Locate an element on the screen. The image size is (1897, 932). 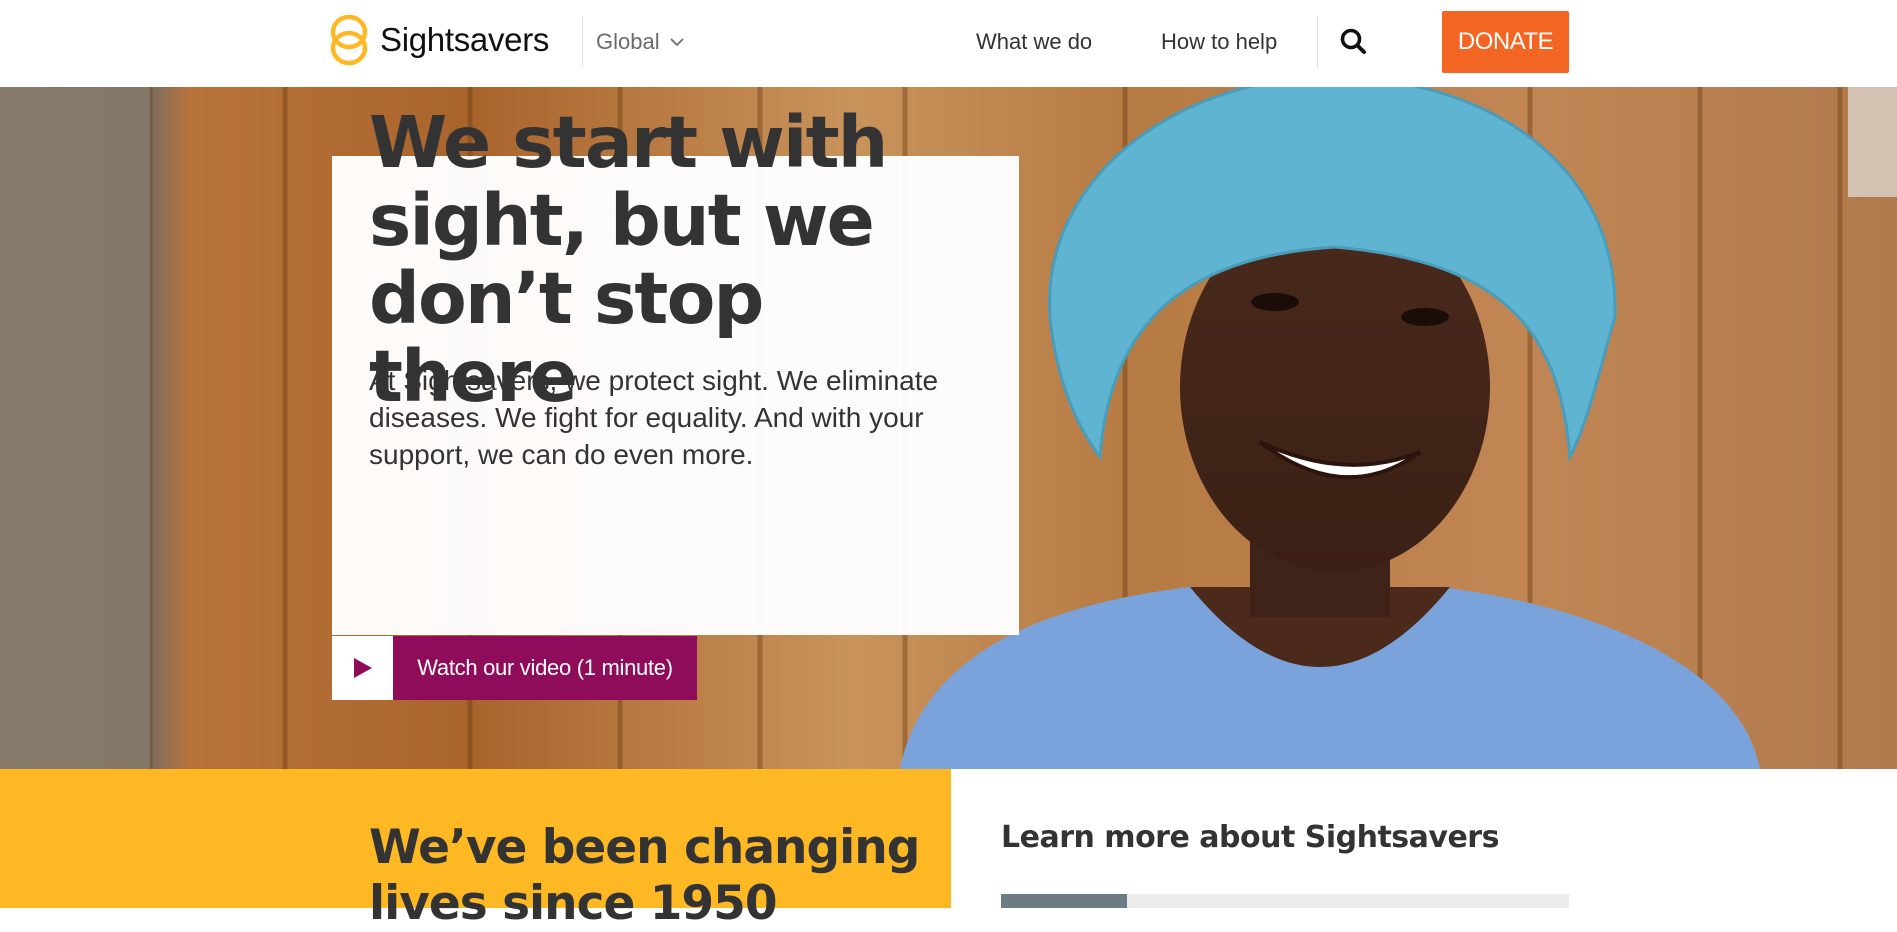
search-icon is located at coordinates (1353, 41).